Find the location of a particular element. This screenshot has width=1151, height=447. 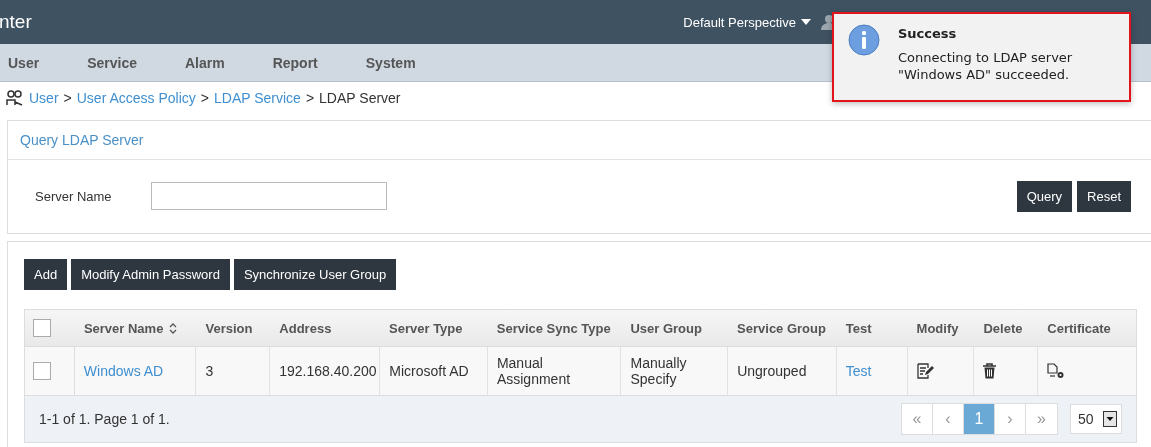

users-icon is located at coordinates (15, 98).